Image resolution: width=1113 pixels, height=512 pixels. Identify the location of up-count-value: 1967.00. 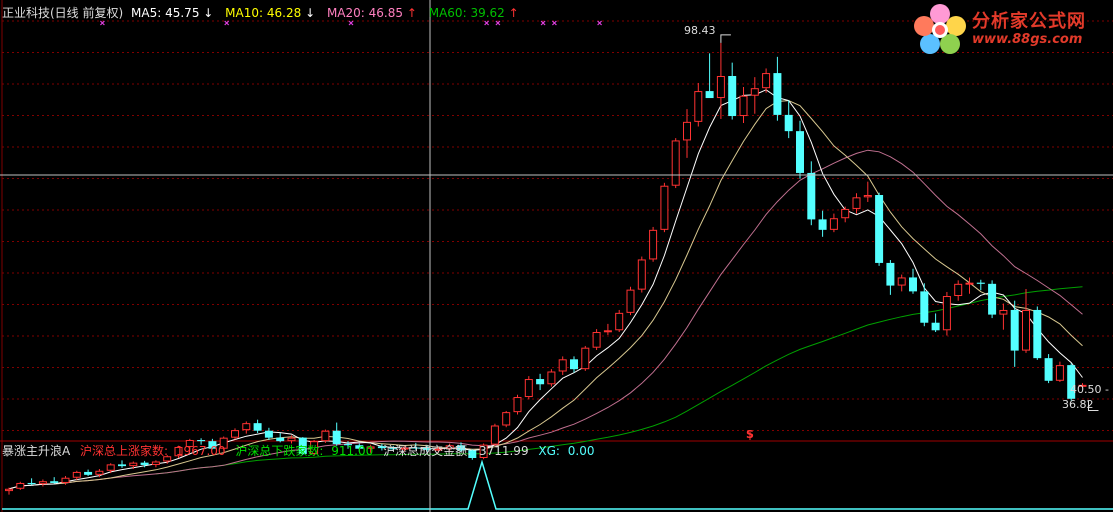
(200, 451).